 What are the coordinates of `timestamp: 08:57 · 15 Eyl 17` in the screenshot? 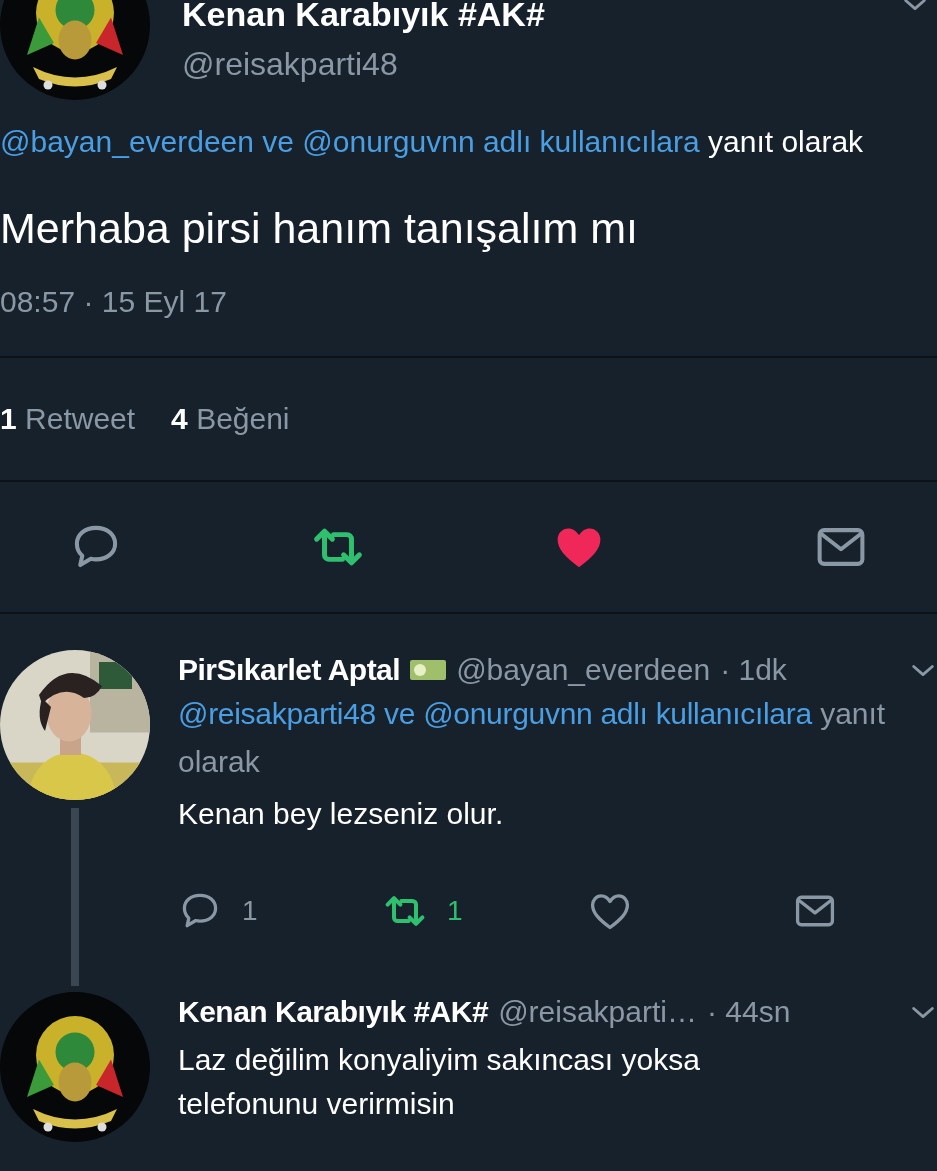 It's located at (114, 302).